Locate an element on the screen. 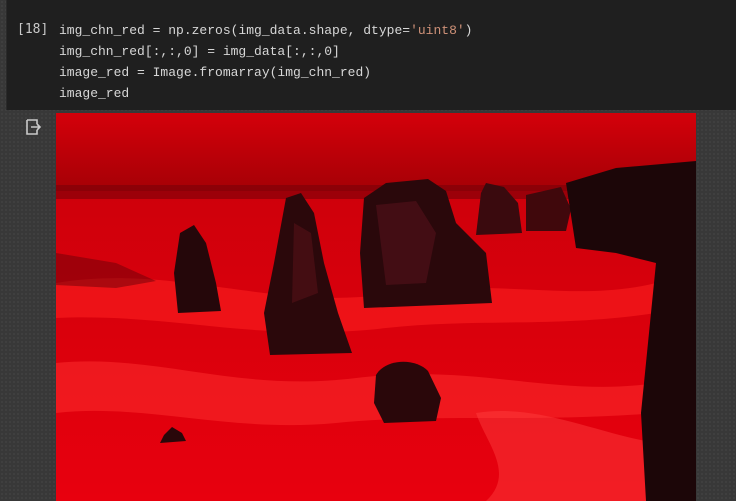 The width and height of the screenshot is (736, 501). code-line-3: image_red = Image.fromarray(img_chn_red) is located at coordinates (215, 72).